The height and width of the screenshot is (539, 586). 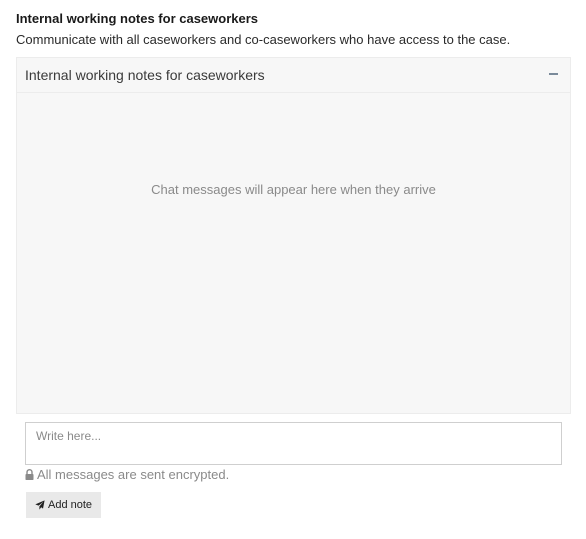 I want to click on minus-icon, so click(x=553, y=74).